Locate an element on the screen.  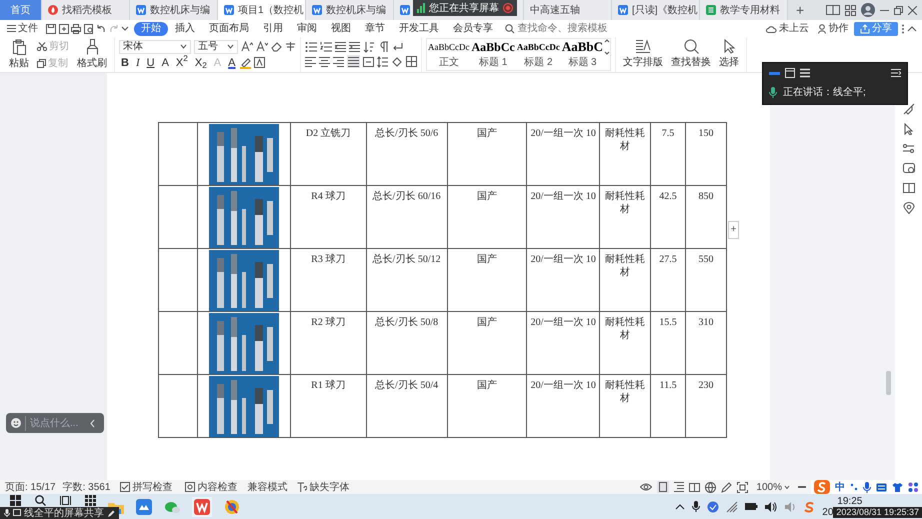
network-icon is located at coordinates (732, 506).